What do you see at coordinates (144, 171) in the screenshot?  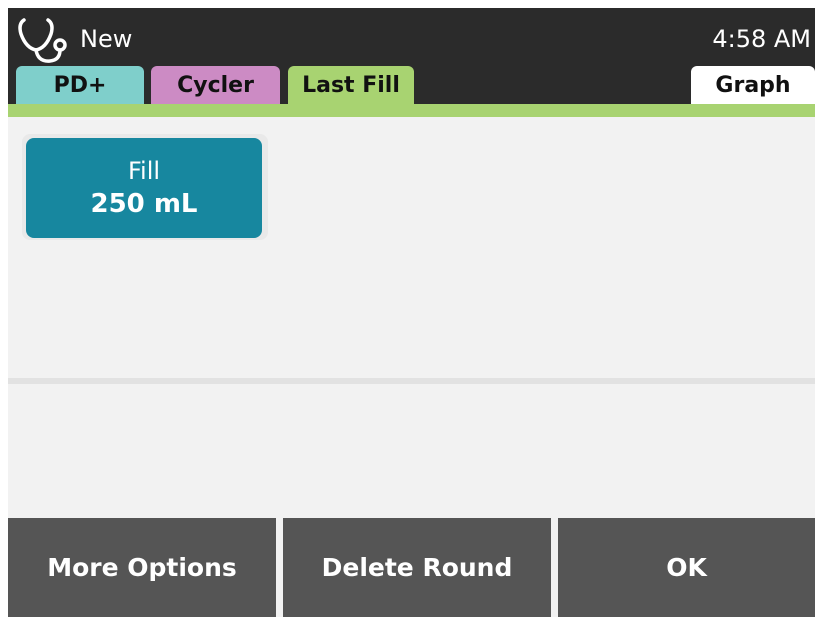 I see `fill-label: Fill` at bounding box center [144, 171].